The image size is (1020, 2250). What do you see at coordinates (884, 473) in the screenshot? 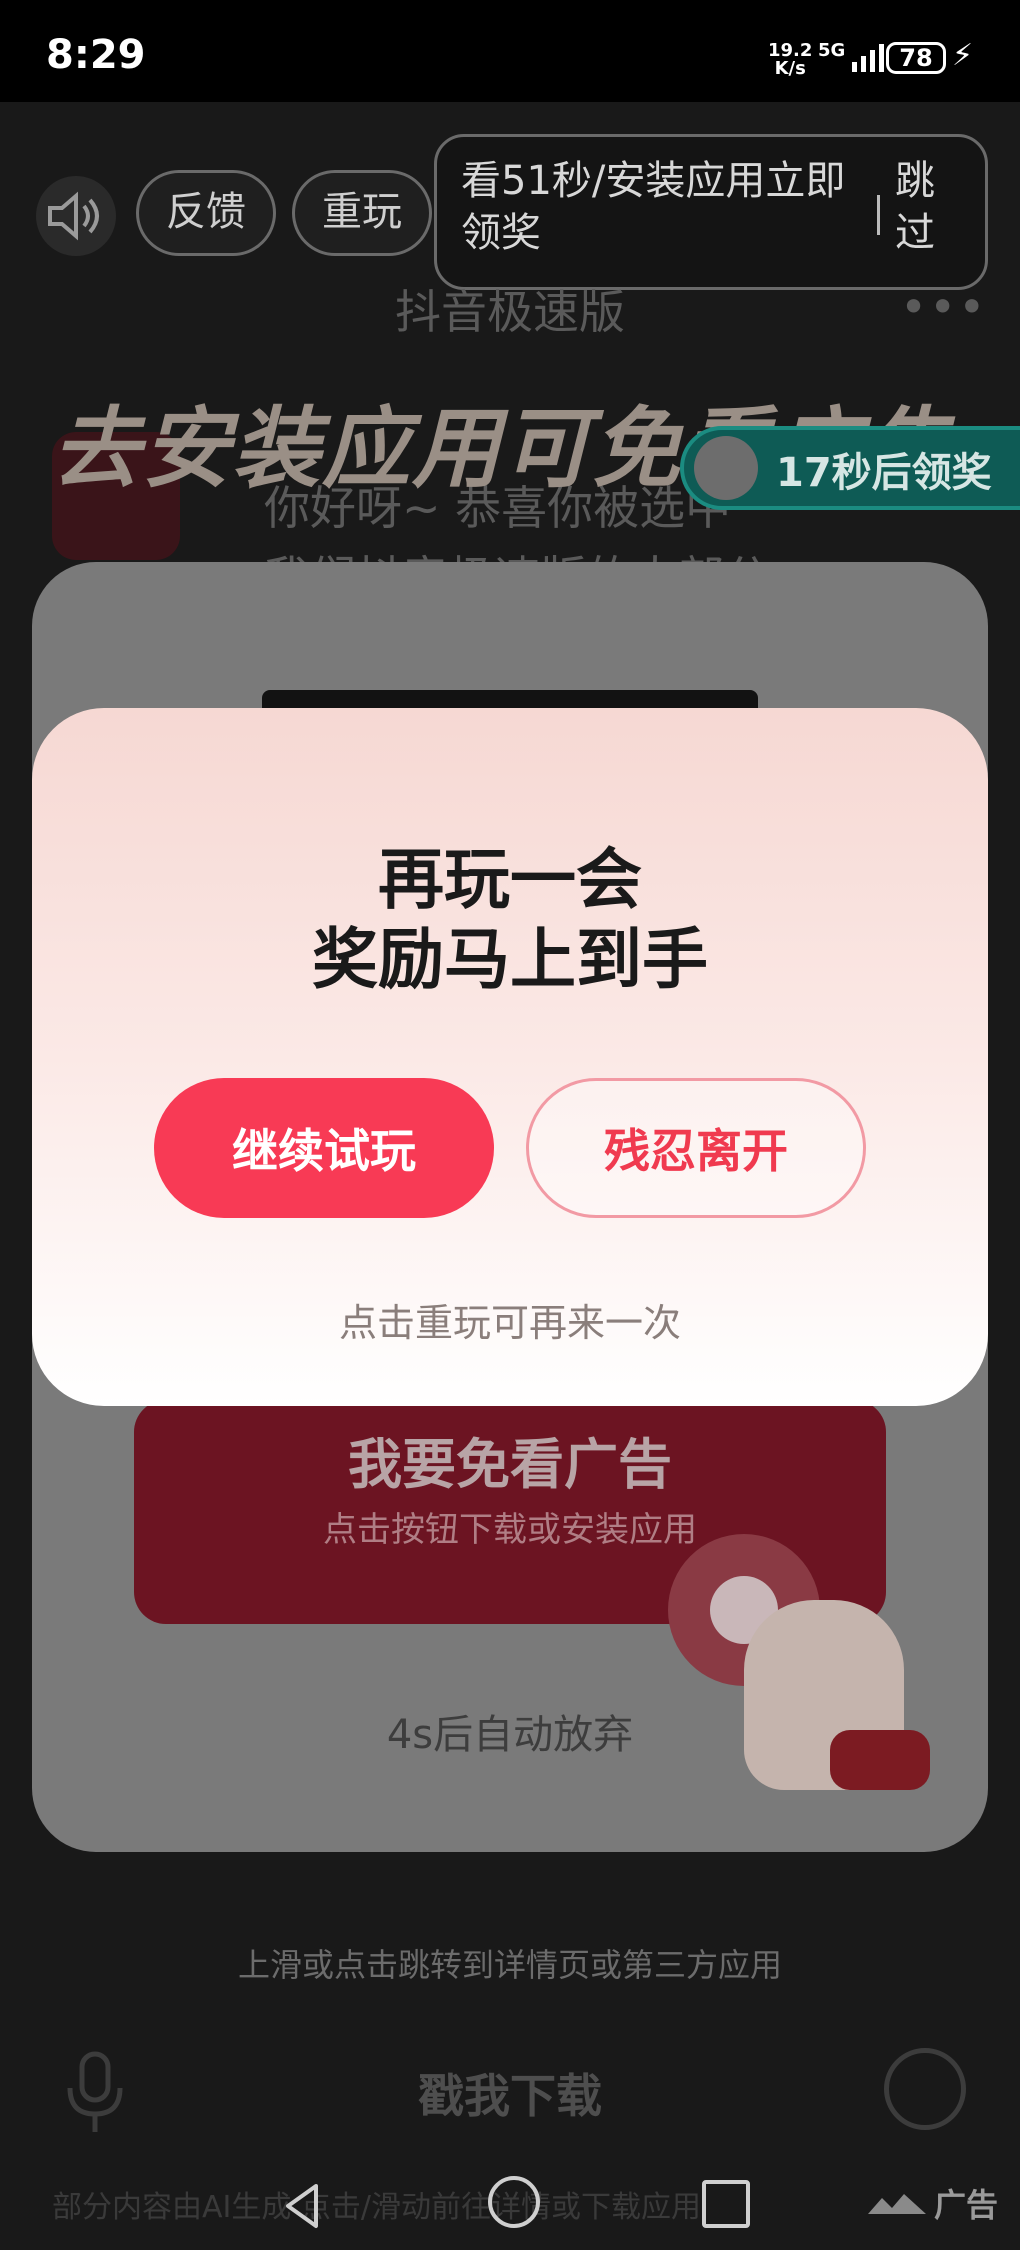
I see `countdown-text: 17秒后领奖` at bounding box center [884, 473].